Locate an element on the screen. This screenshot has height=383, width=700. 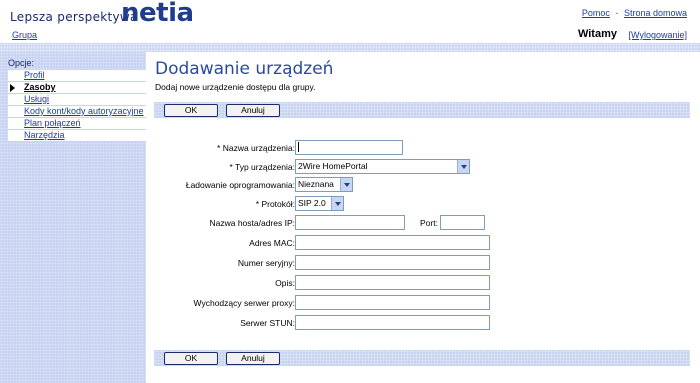
page-title: Dodawanie urządzeń is located at coordinates (244, 69).